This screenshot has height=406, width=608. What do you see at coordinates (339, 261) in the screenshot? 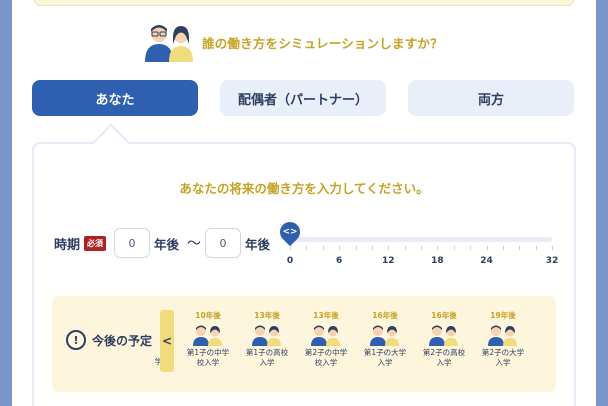
I see `slider-tick-label: 6` at bounding box center [339, 261].